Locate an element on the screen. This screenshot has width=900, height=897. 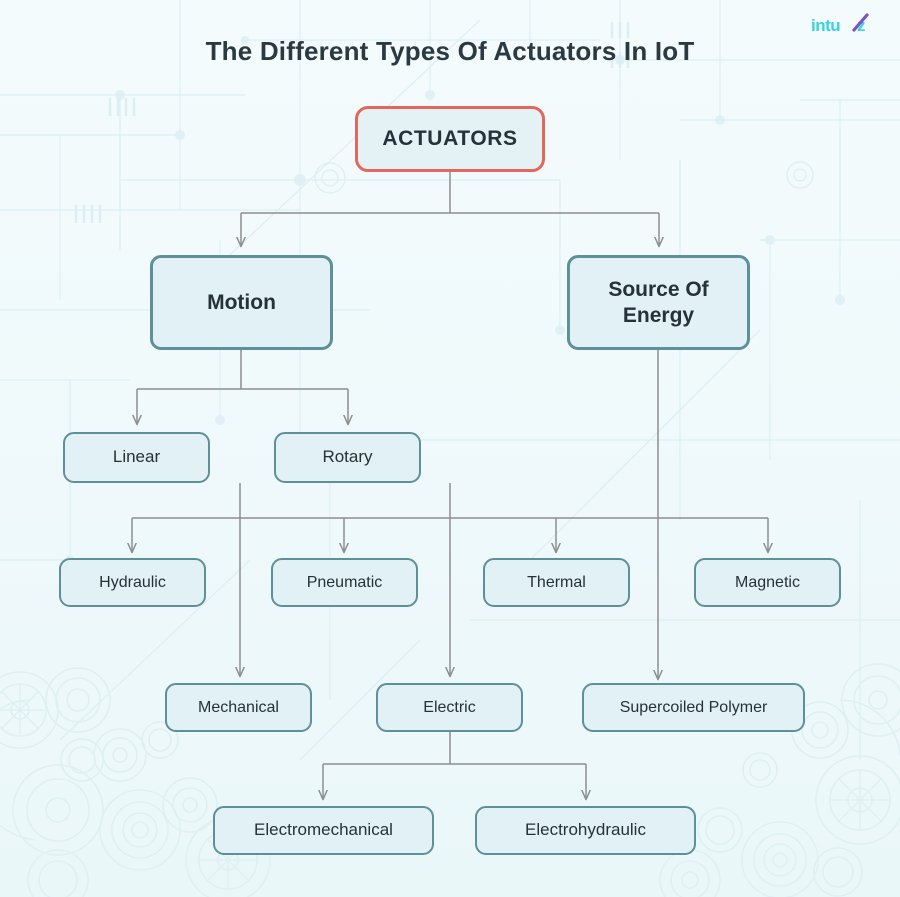
node-motion: Motion is located at coordinates (241, 302).